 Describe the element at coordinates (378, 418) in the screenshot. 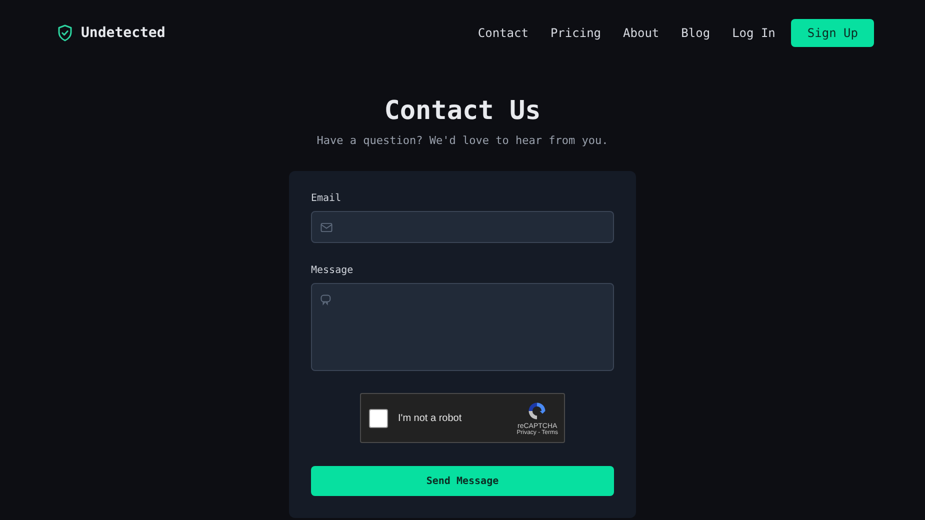

I see `captcha-checkbox` at that location.